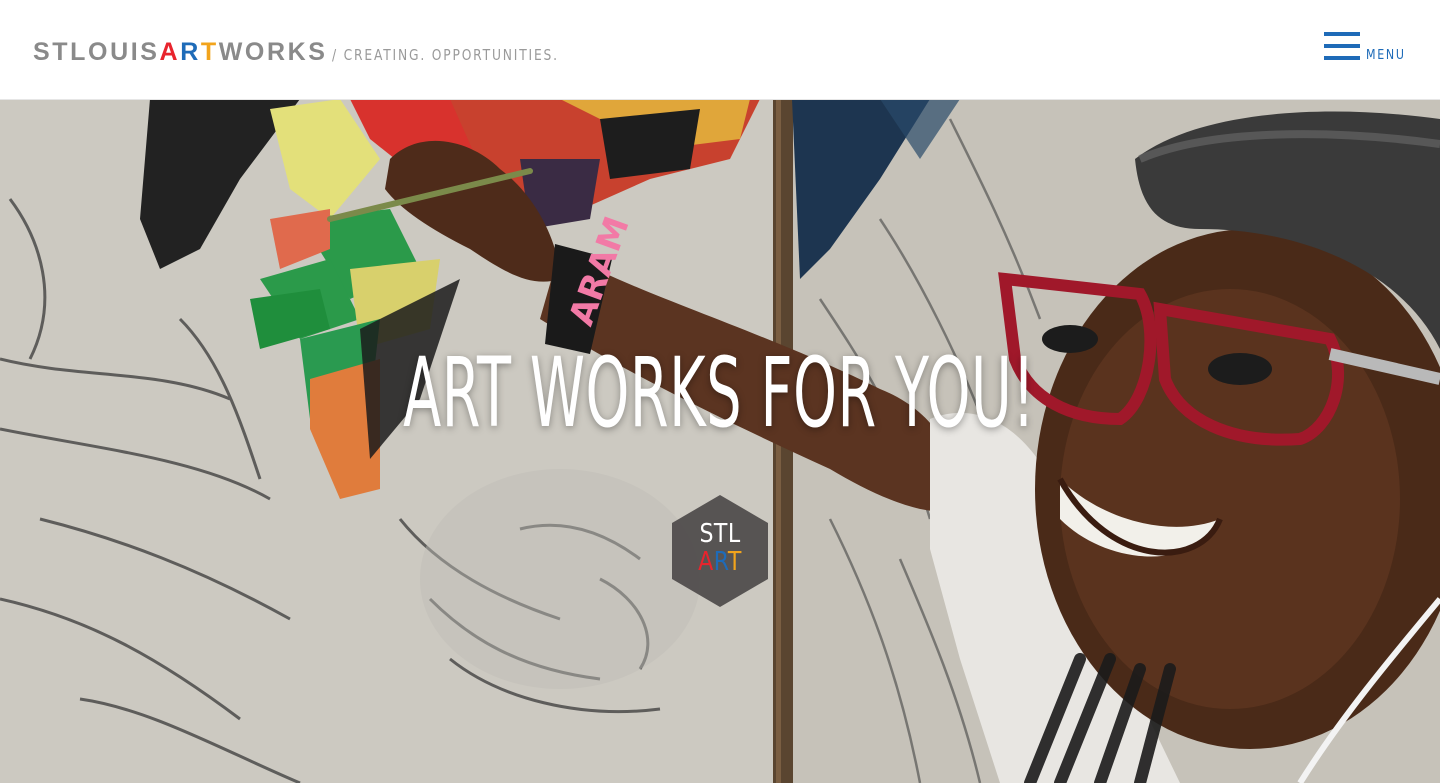 The image size is (1440, 783). I want to click on logo-part-stlouis: STLOUIS, so click(96, 52).